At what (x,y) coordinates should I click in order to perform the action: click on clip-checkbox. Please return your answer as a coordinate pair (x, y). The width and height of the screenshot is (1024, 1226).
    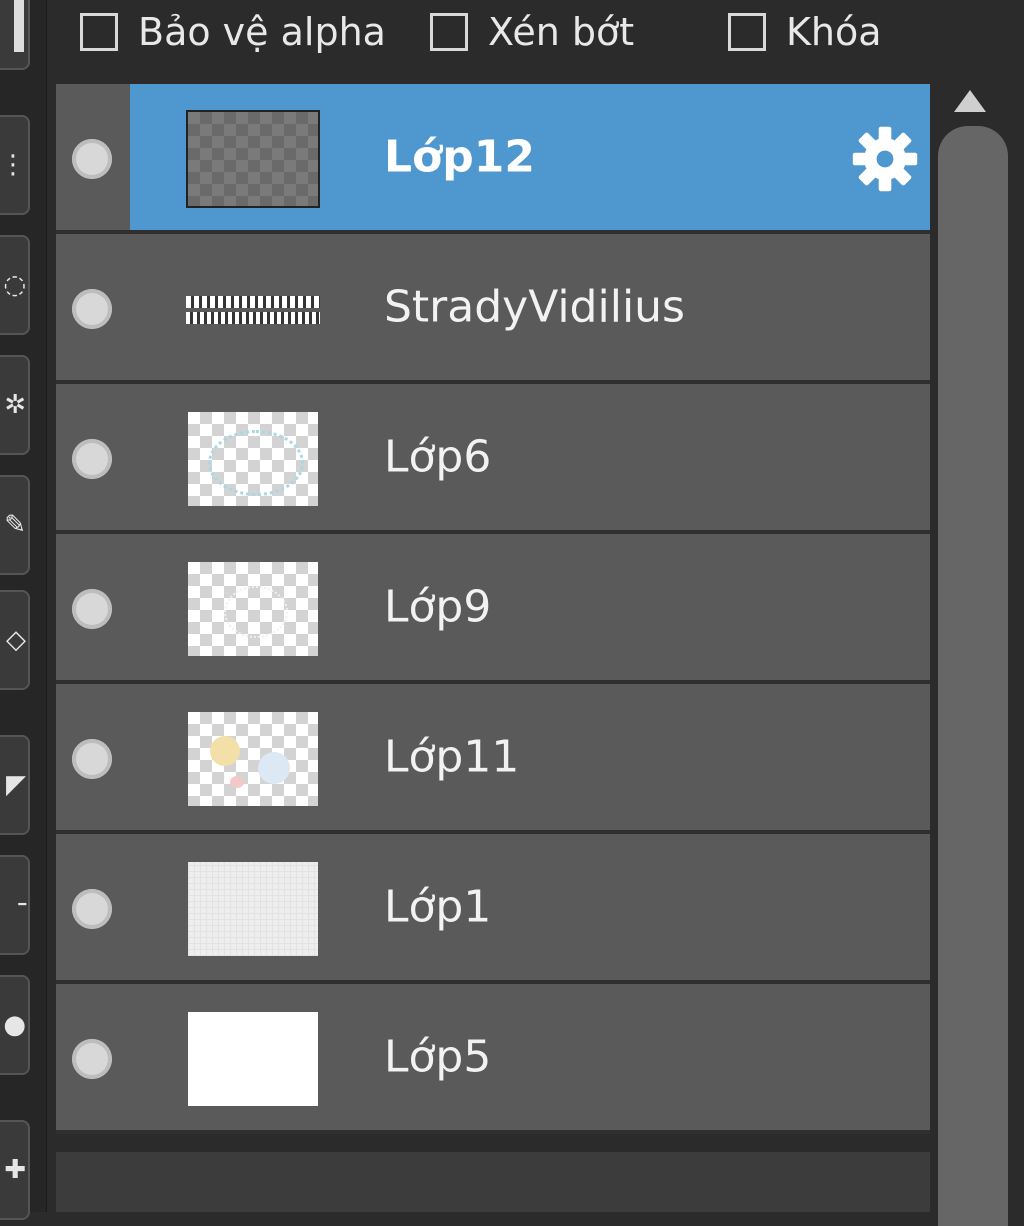
    Looking at the image, I should click on (449, 32).